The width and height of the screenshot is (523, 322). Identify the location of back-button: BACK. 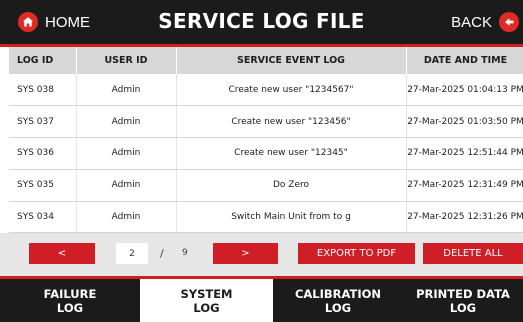
(485, 22).